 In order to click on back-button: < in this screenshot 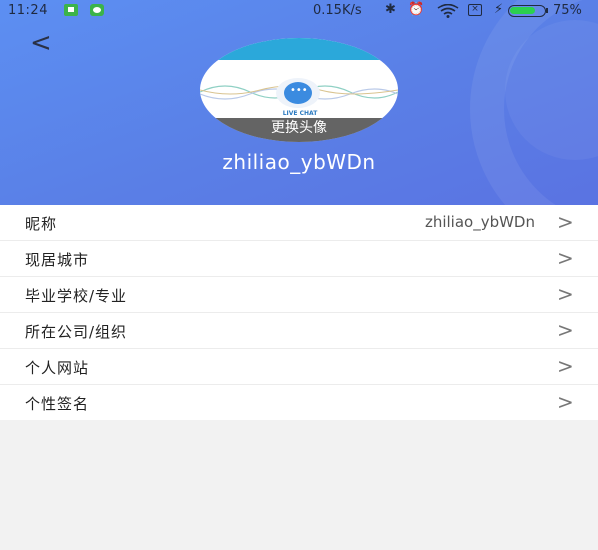, I will do `click(41, 43)`.